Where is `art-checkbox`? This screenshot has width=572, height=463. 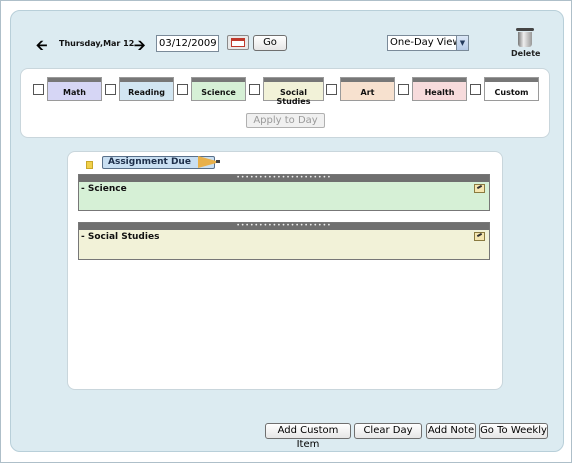 art-checkbox is located at coordinates (331, 89).